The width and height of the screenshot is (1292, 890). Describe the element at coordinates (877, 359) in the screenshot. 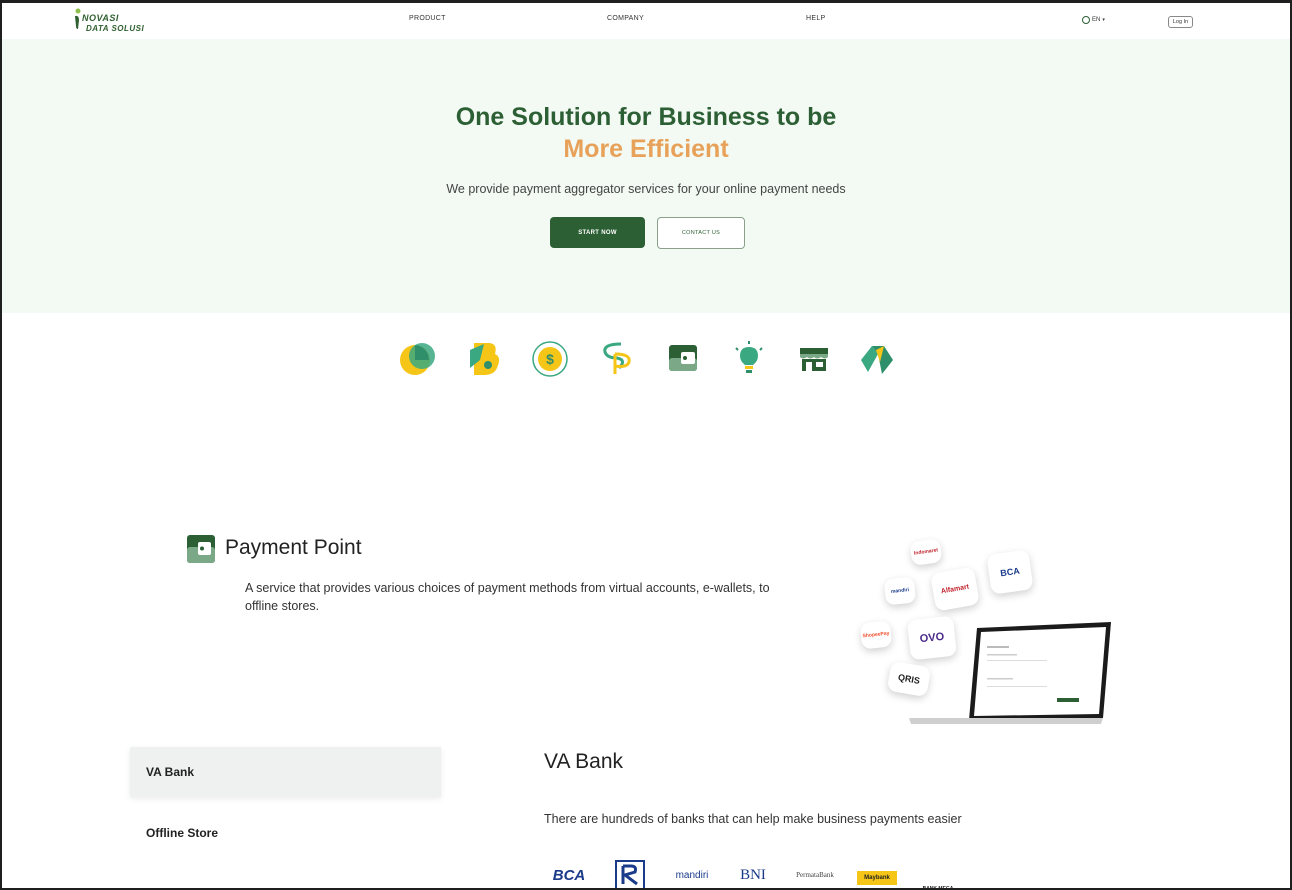

I see `diamond-logo-icon` at that location.